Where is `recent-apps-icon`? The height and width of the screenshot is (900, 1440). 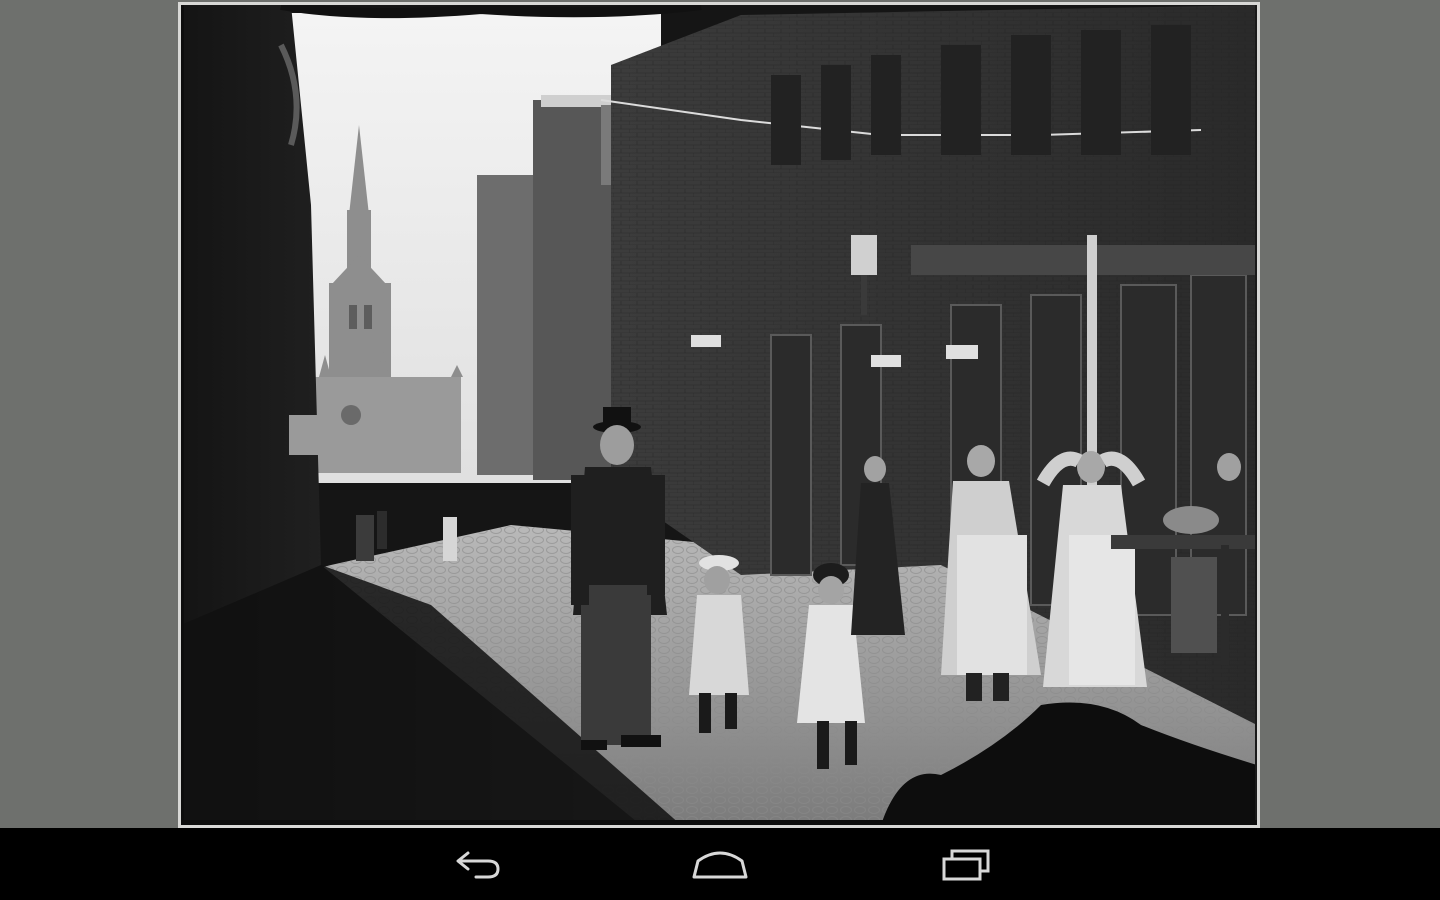 recent-apps-icon is located at coordinates (966, 865).